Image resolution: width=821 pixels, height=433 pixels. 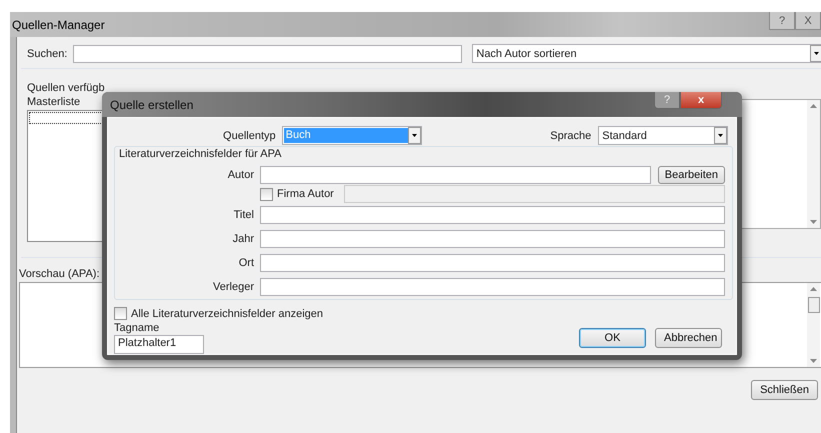 What do you see at coordinates (782, 21) in the screenshot?
I see `help-button: ?` at bounding box center [782, 21].